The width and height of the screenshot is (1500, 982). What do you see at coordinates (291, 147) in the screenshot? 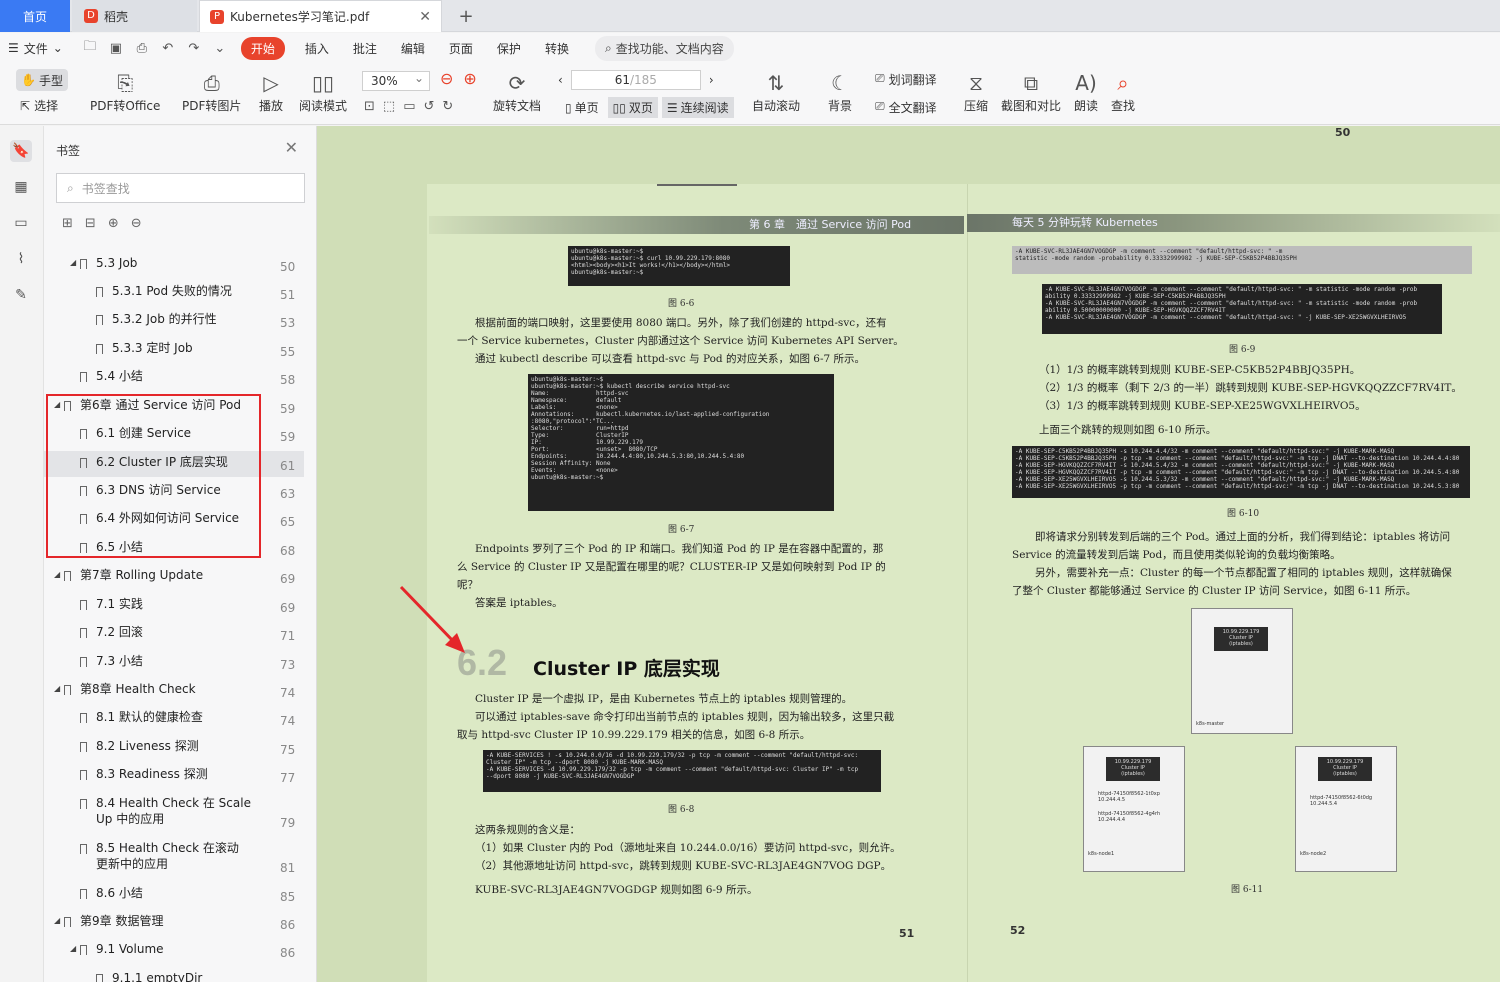
I see `close-sidebar-icon: ✕` at bounding box center [291, 147].